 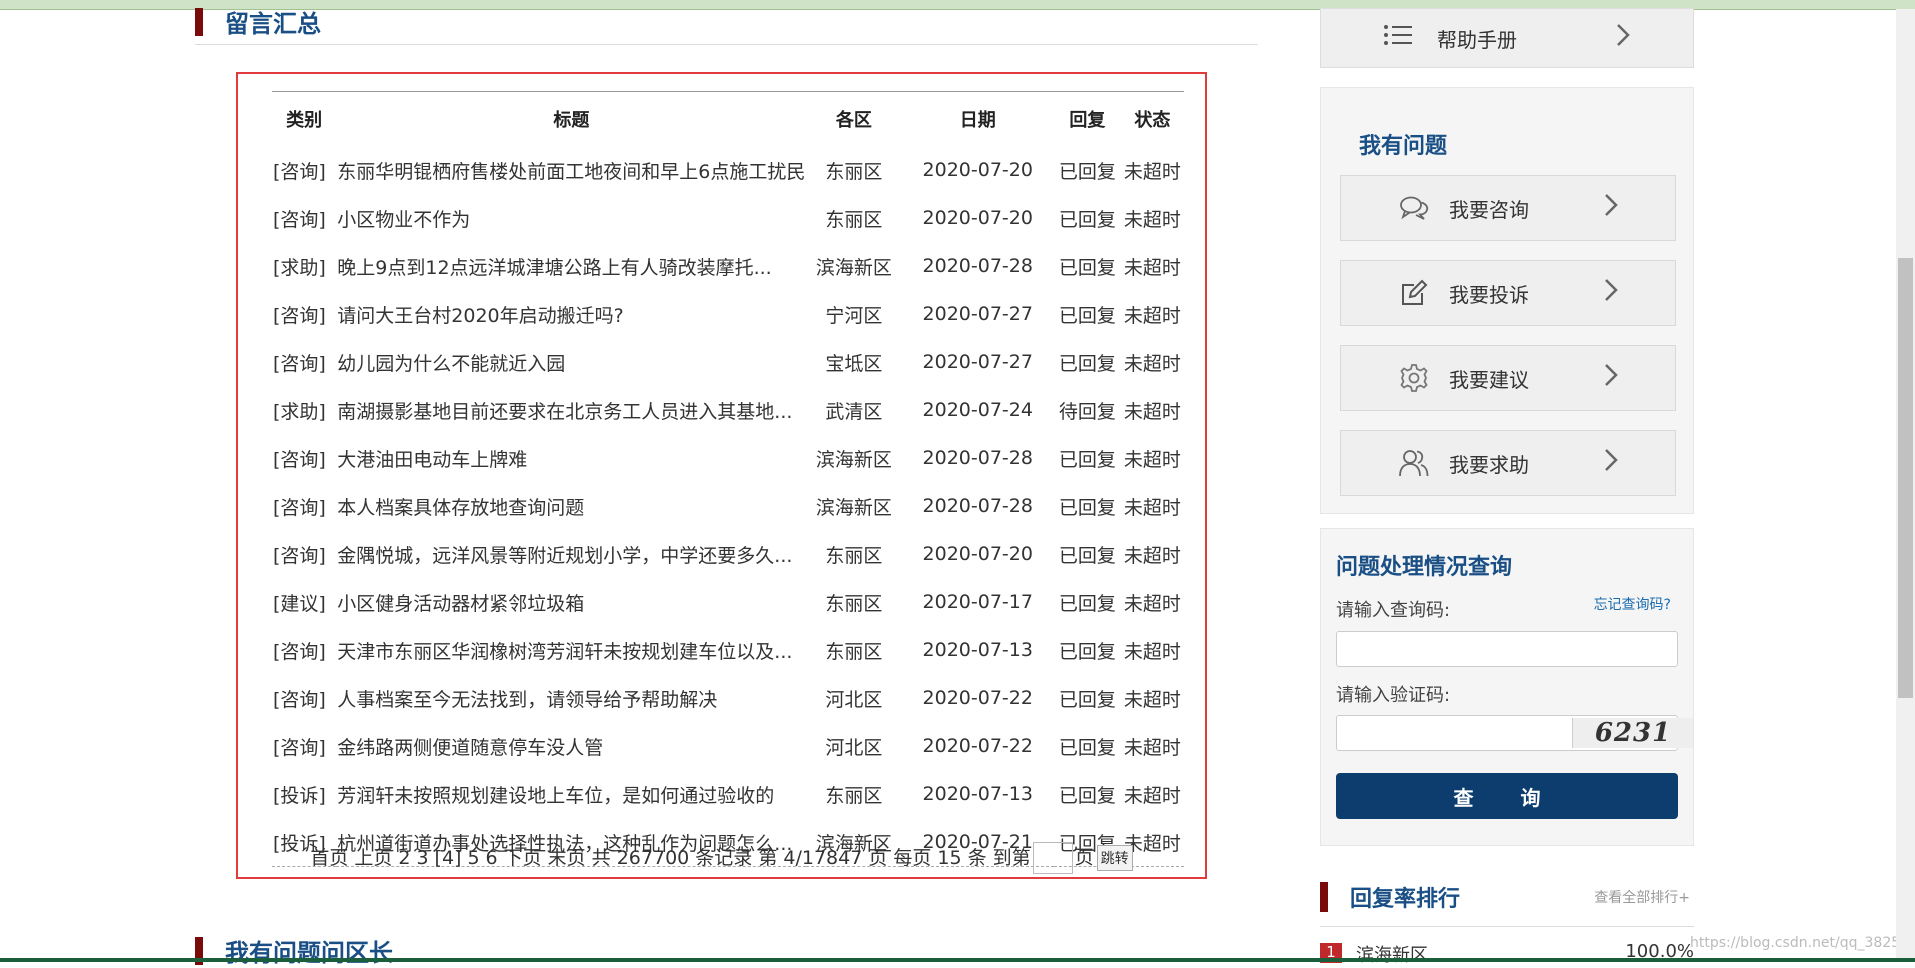 I want to click on captcha-image: 6231, so click(x=1632, y=733).